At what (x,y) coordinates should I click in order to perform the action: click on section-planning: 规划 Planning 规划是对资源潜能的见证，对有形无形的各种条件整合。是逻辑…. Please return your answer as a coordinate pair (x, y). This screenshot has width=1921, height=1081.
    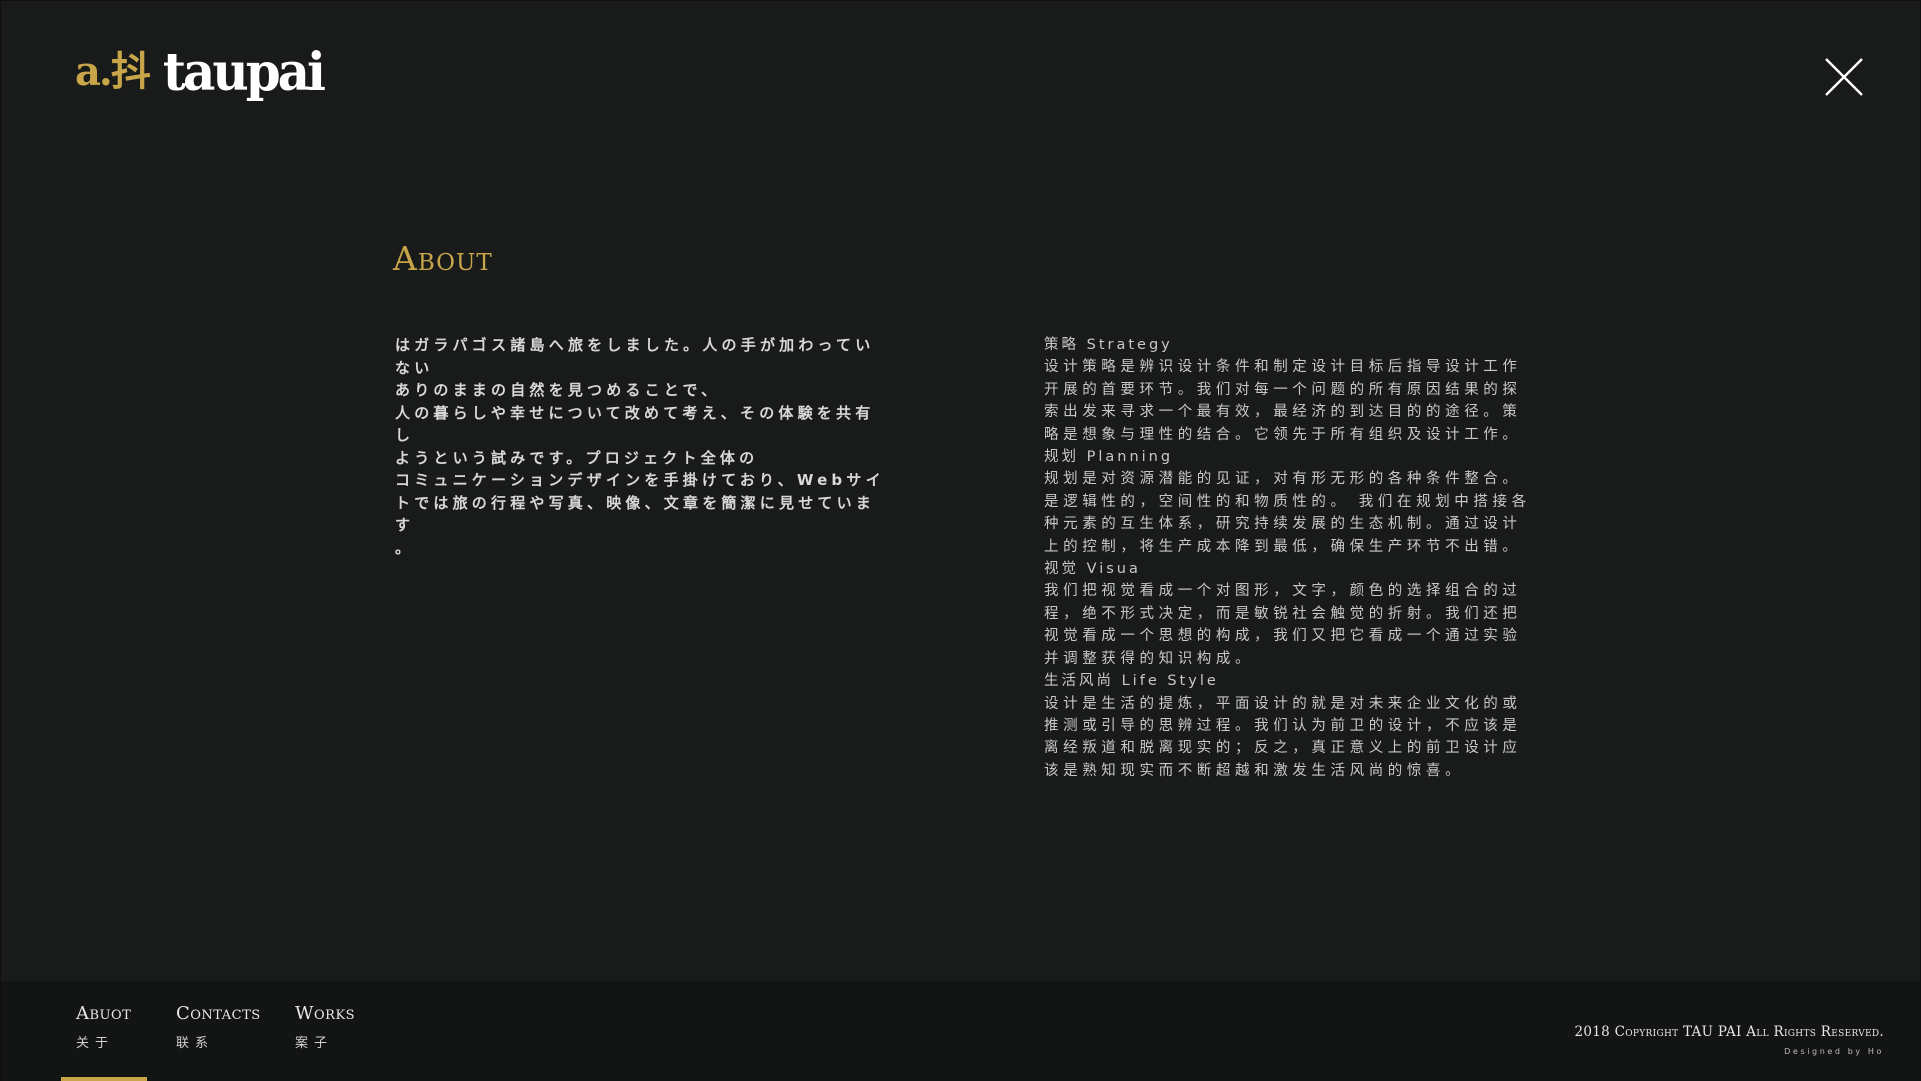
    Looking at the image, I should click on (1289, 502).